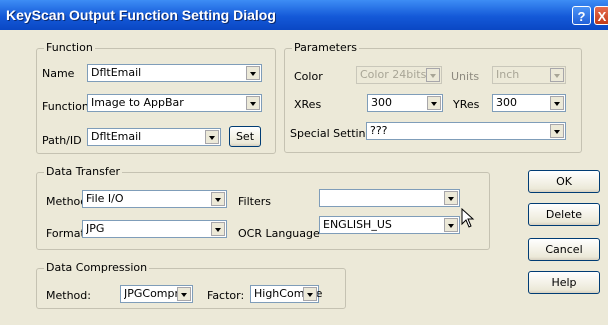 The height and width of the screenshot is (325, 608). I want to click on yres-label: YRes, so click(466, 104).